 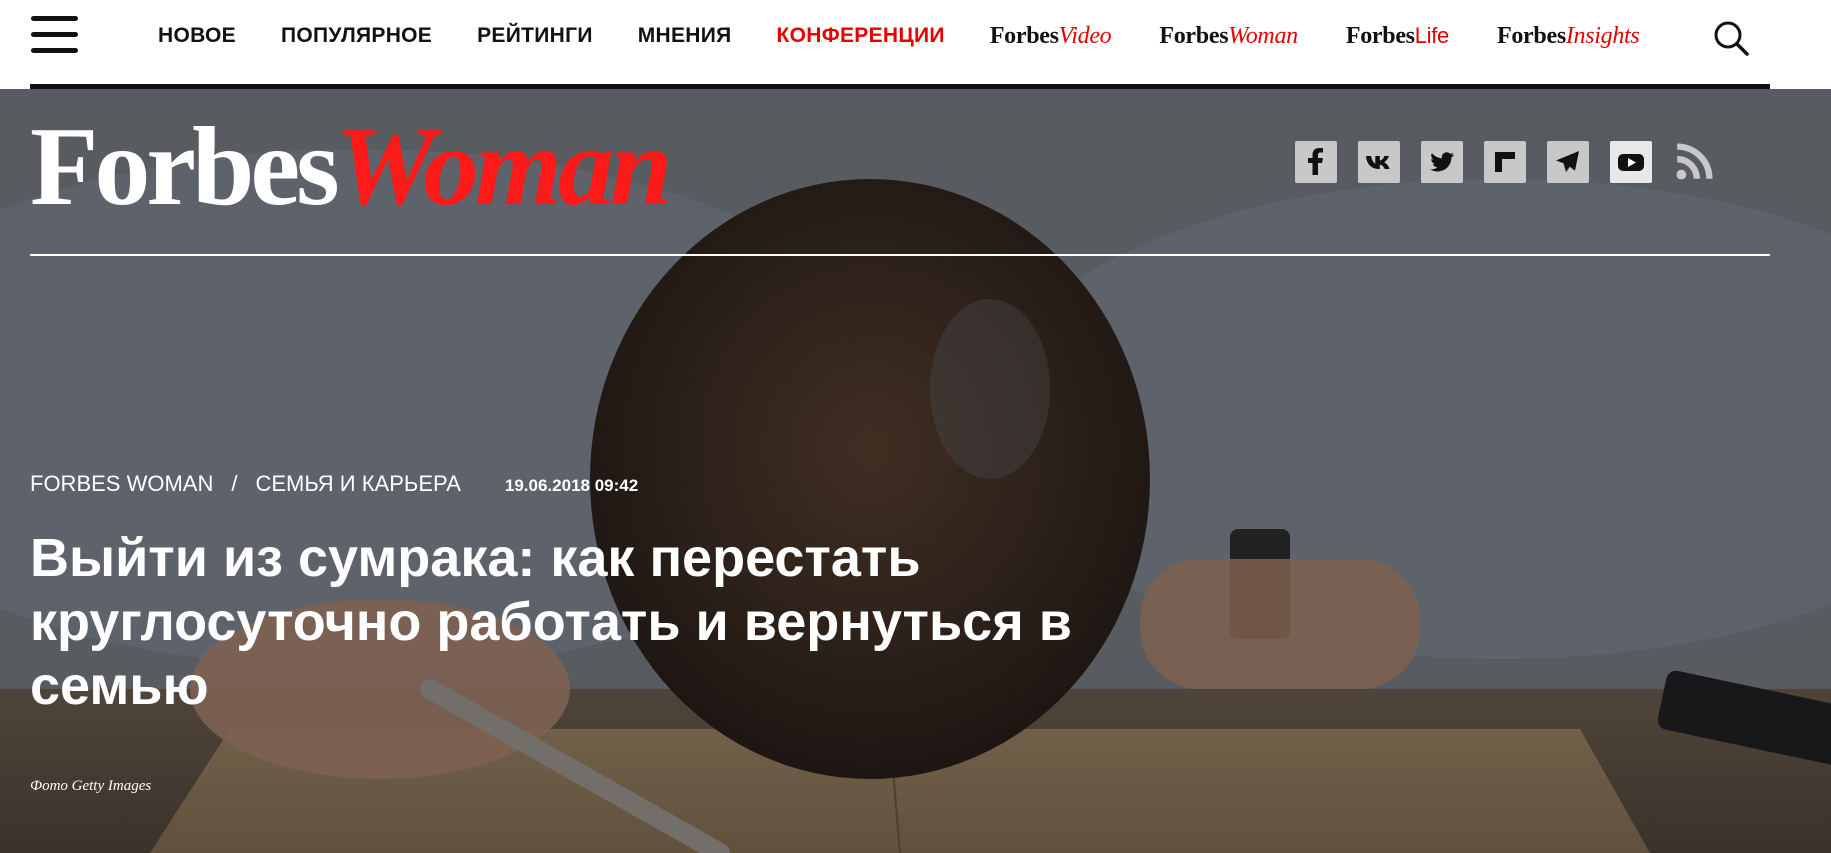 I want to click on youtube-icon, so click(x=1631, y=162).